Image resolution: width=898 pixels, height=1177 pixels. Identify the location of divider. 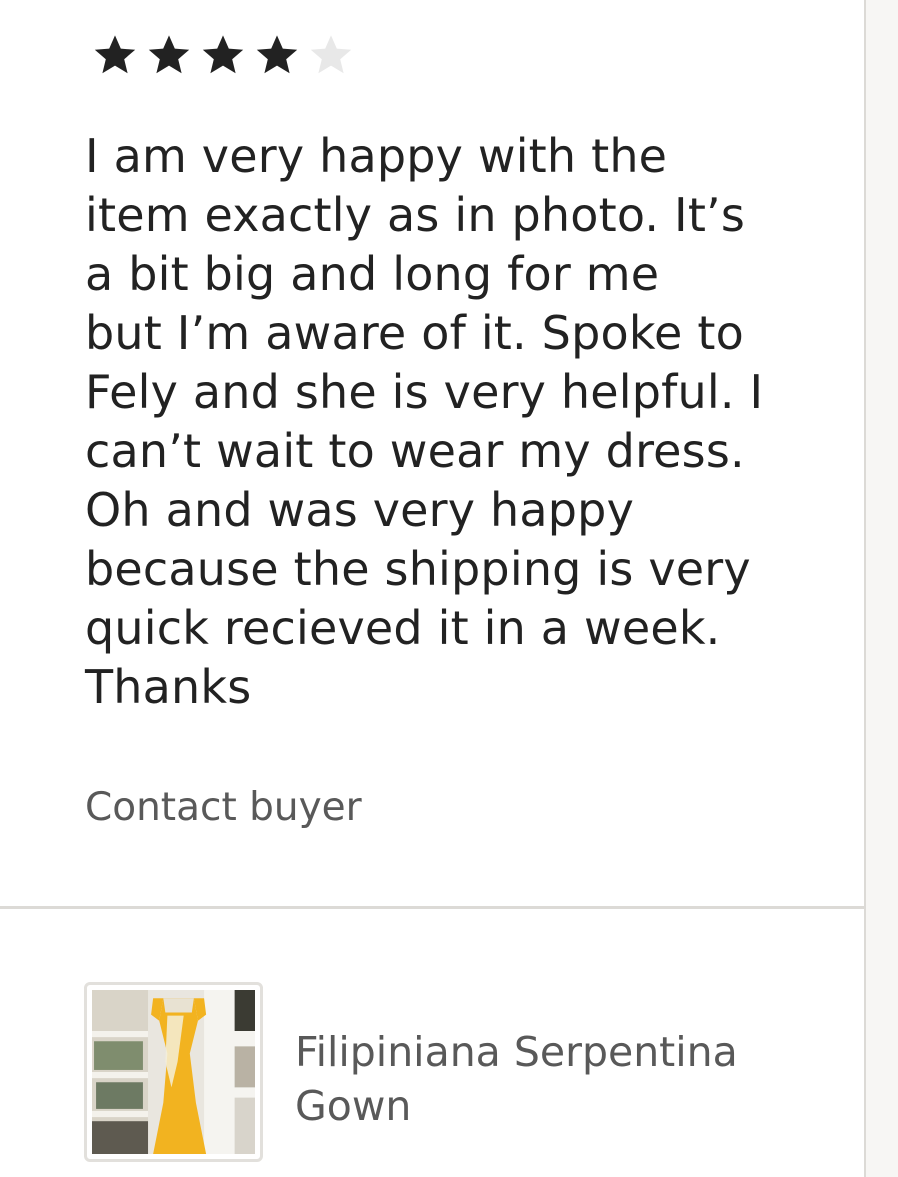
(432, 907).